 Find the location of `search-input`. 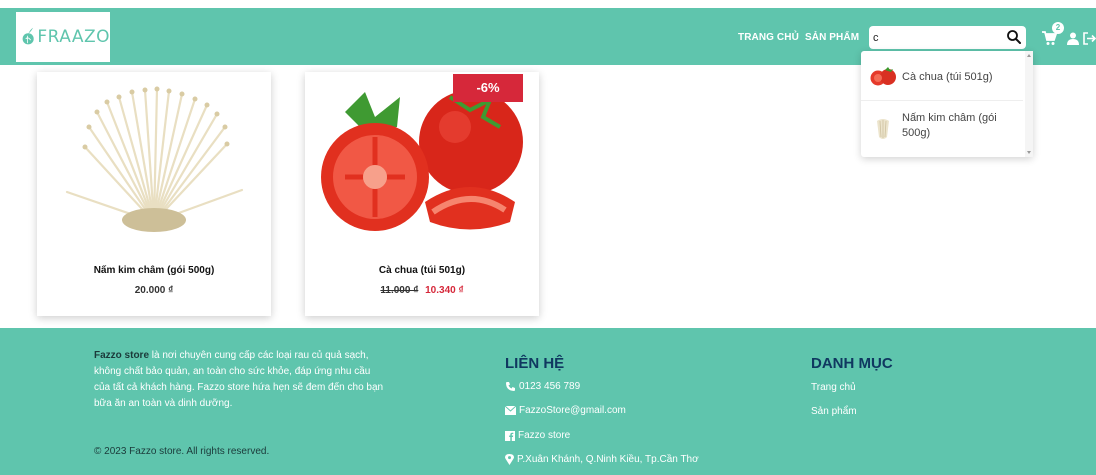

search-input is located at coordinates (935, 37).